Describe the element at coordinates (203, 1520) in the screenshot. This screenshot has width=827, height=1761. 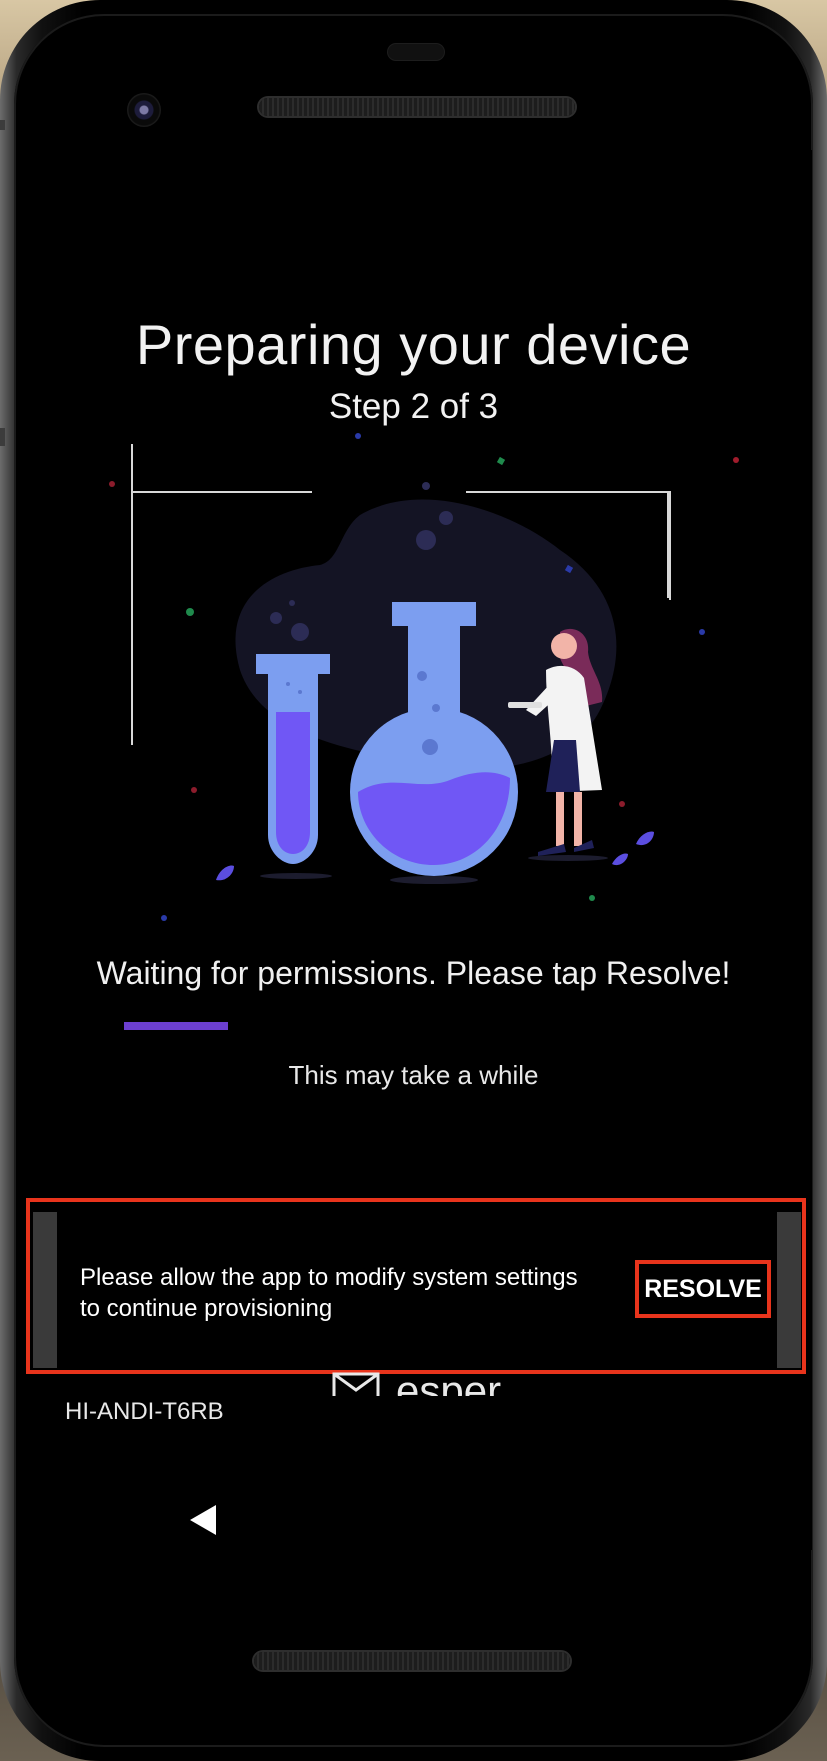
I see `back-triangle-icon` at that location.